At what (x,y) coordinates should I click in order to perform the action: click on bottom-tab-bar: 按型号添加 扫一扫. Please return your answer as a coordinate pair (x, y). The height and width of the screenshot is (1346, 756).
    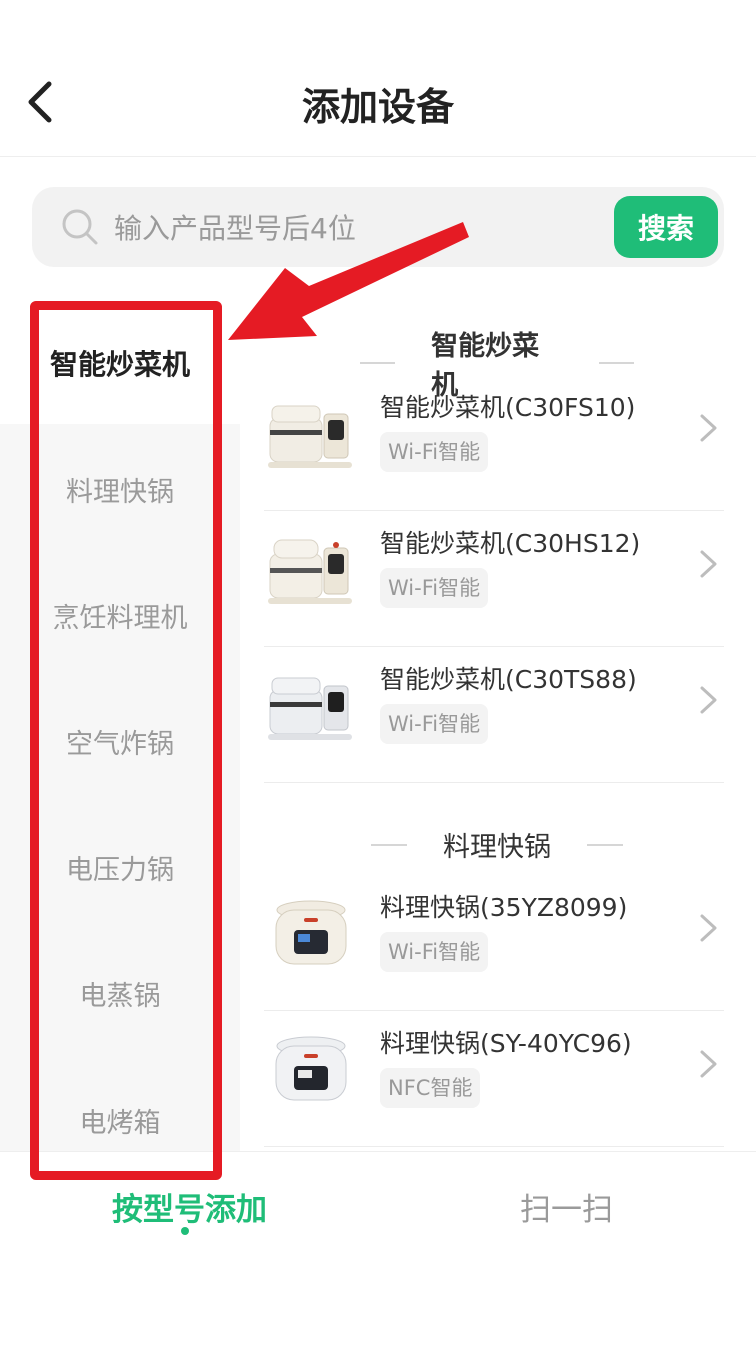
    Looking at the image, I should click on (378, 1248).